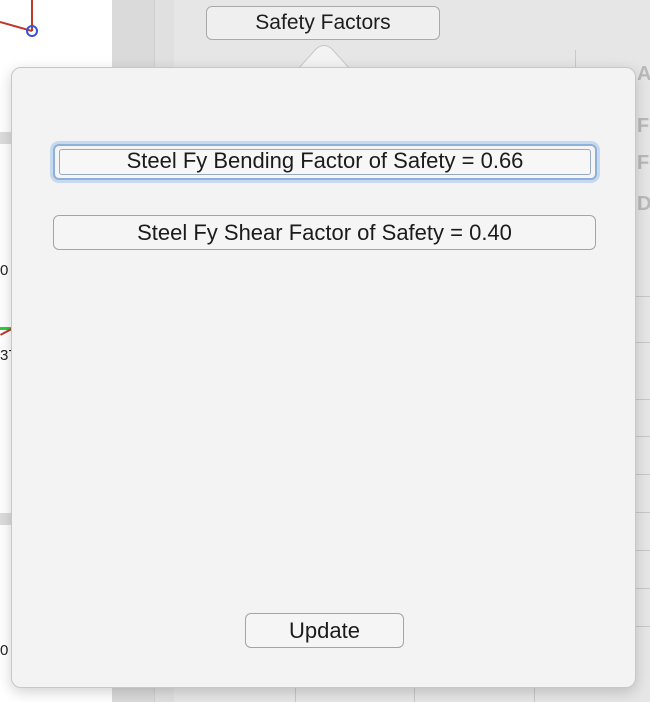 Image resolution: width=650 pixels, height=702 pixels. I want to click on bending-factor-label: Steel Fy Bending Factor of Safety = 0.66, so click(325, 160).